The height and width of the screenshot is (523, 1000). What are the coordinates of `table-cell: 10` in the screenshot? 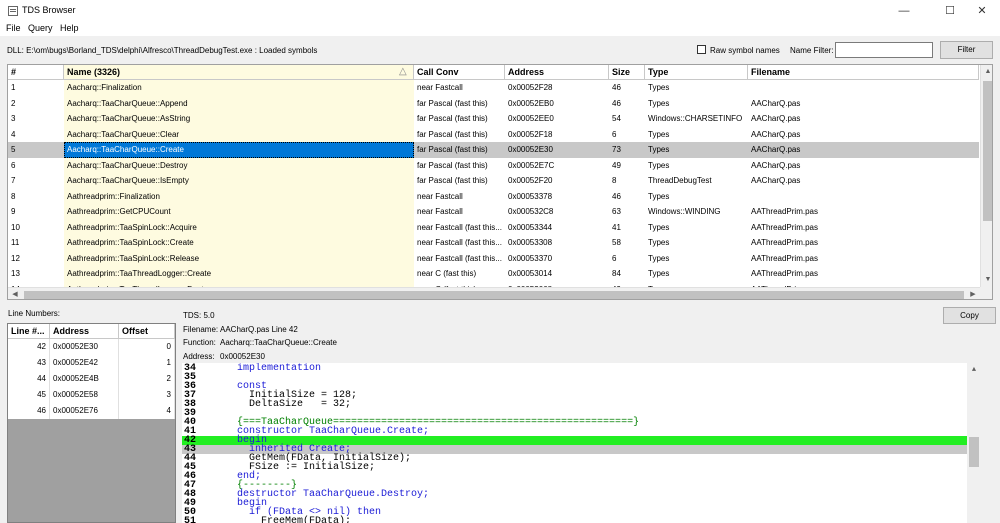 It's located at (15, 227).